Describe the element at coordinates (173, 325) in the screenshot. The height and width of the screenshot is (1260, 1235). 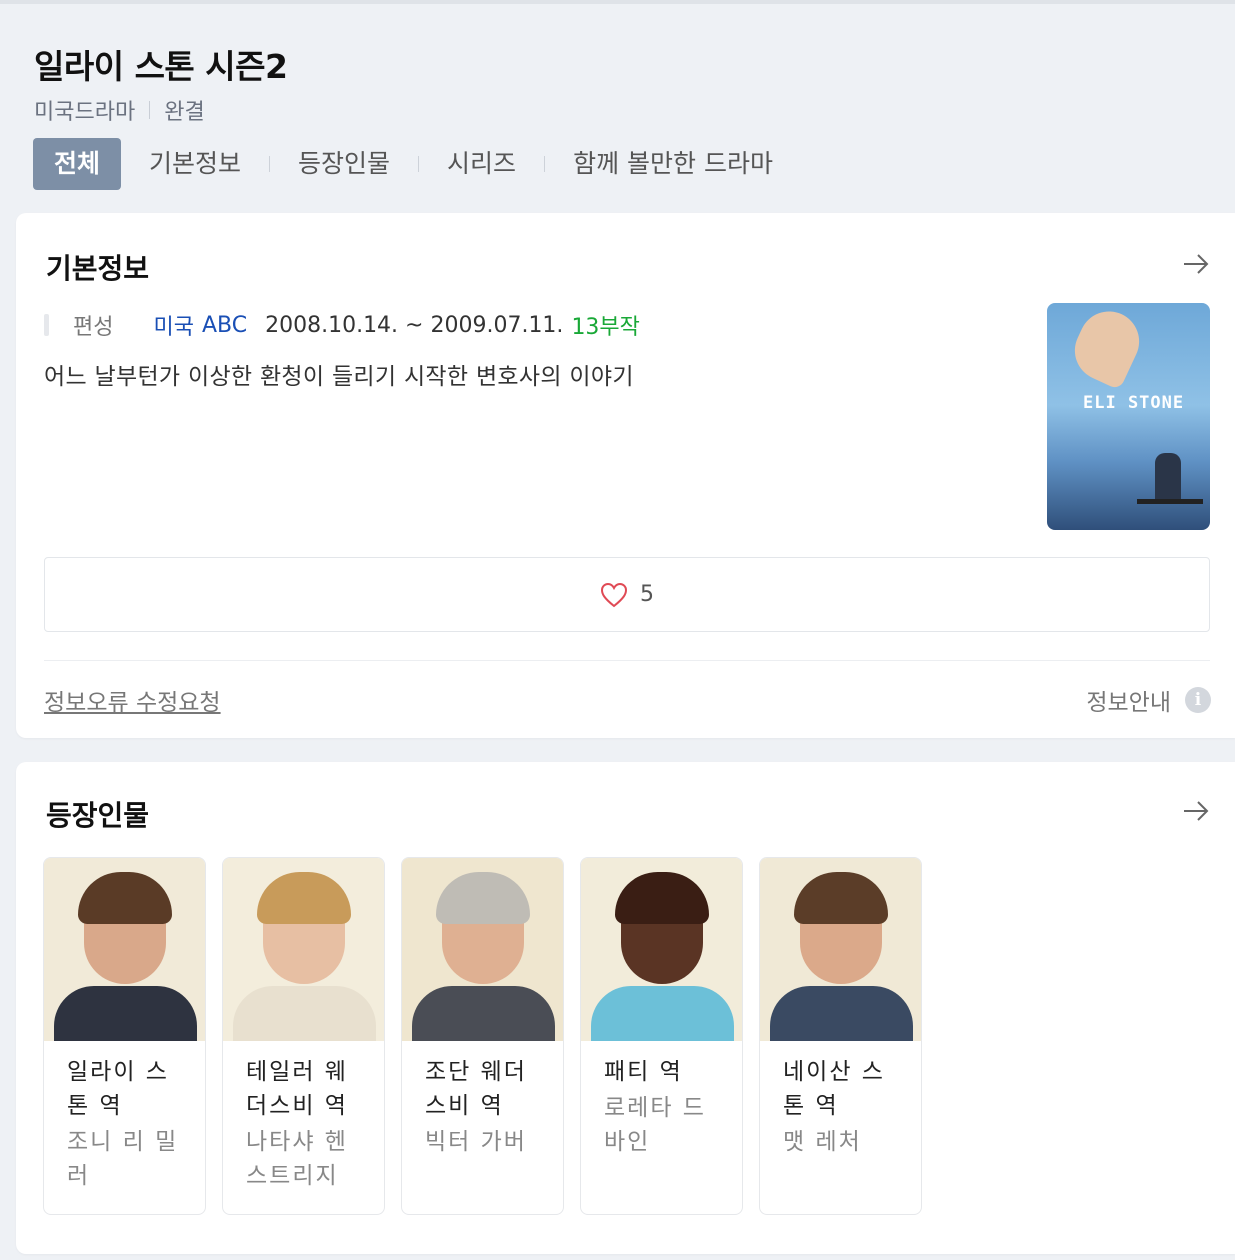
I see `country-link: 미국` at that location.